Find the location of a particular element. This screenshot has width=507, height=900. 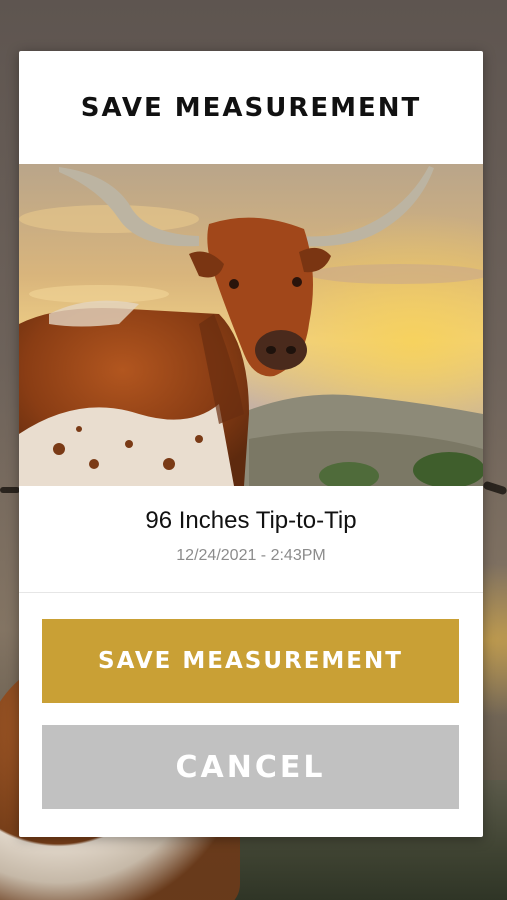

dialog-title: SAVE MEASUREMENT is located at coordinates (251, 107).